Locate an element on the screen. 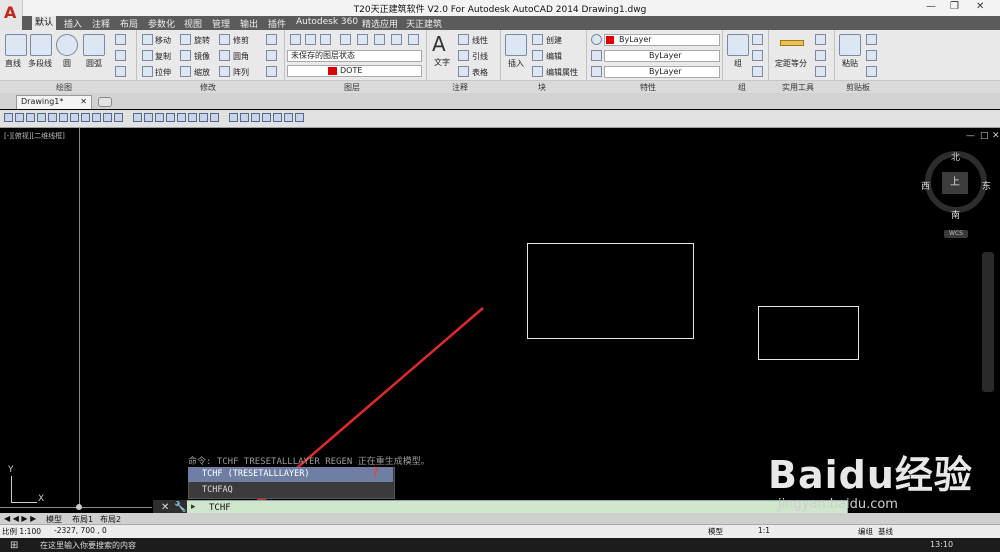 This screenshot has width=1000, height=552. compass-west: 西 is located at coordinates (925, 185).